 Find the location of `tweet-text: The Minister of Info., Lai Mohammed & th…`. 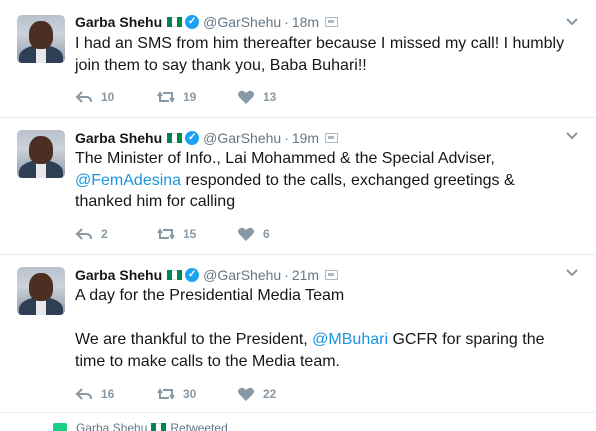

tweet-text: The Minister of Info., Lai Mohammed & th… is located at coordinates (325, 180).